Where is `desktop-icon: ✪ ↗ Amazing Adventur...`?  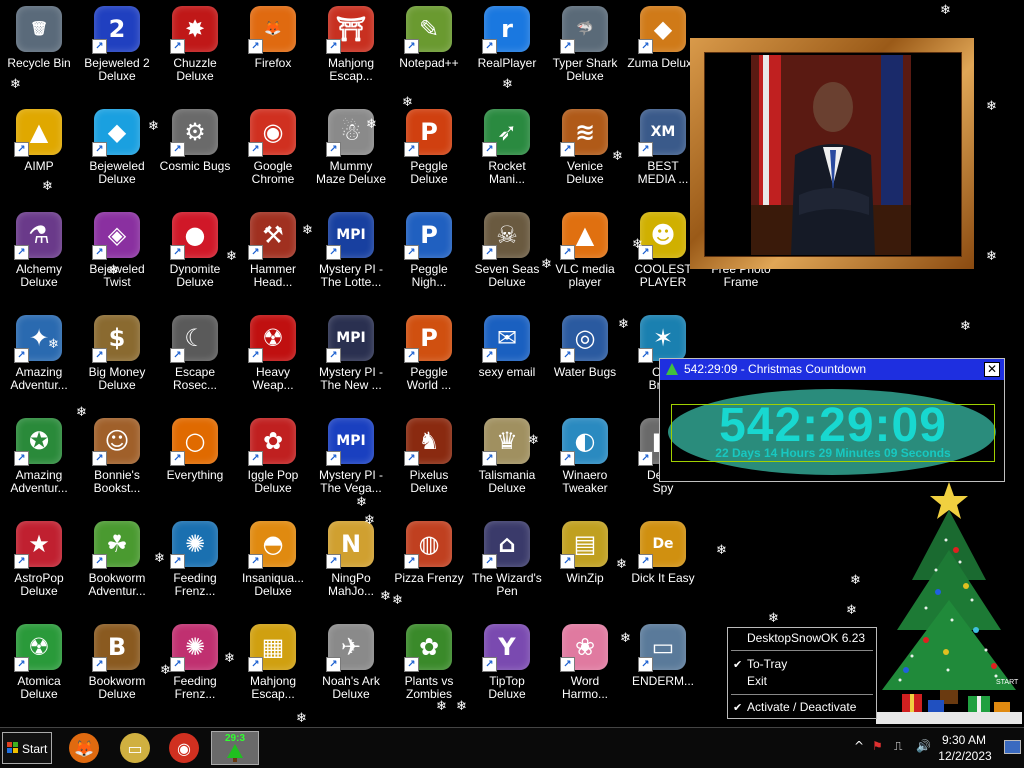
desktop-icon: ✪ ↗ Amazing Adventur... is located at coordinates (39, 462).